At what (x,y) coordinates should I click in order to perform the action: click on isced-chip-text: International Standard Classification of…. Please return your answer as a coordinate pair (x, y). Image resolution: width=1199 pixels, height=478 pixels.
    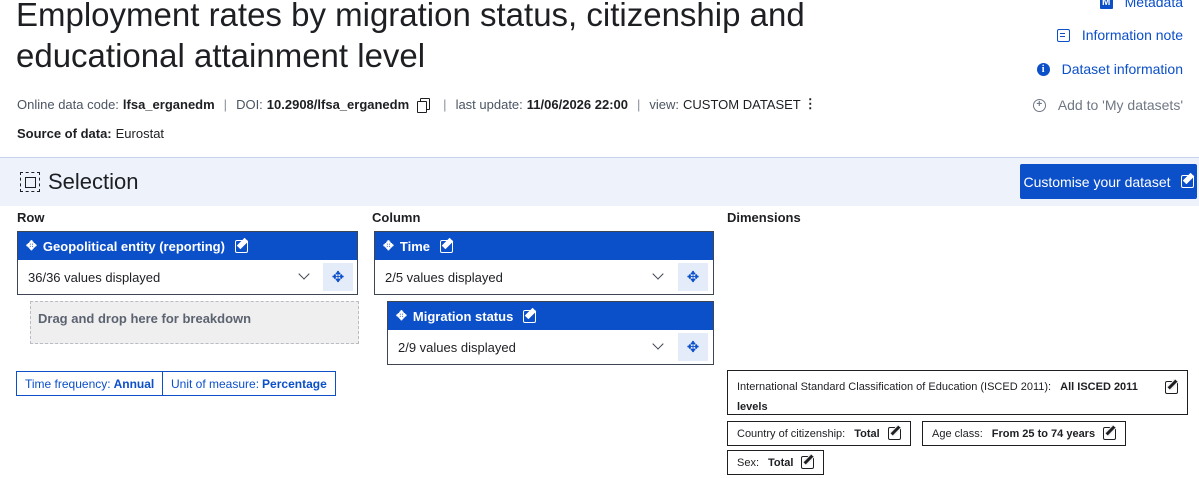
    Looking at the image, I should click on (947, 397).